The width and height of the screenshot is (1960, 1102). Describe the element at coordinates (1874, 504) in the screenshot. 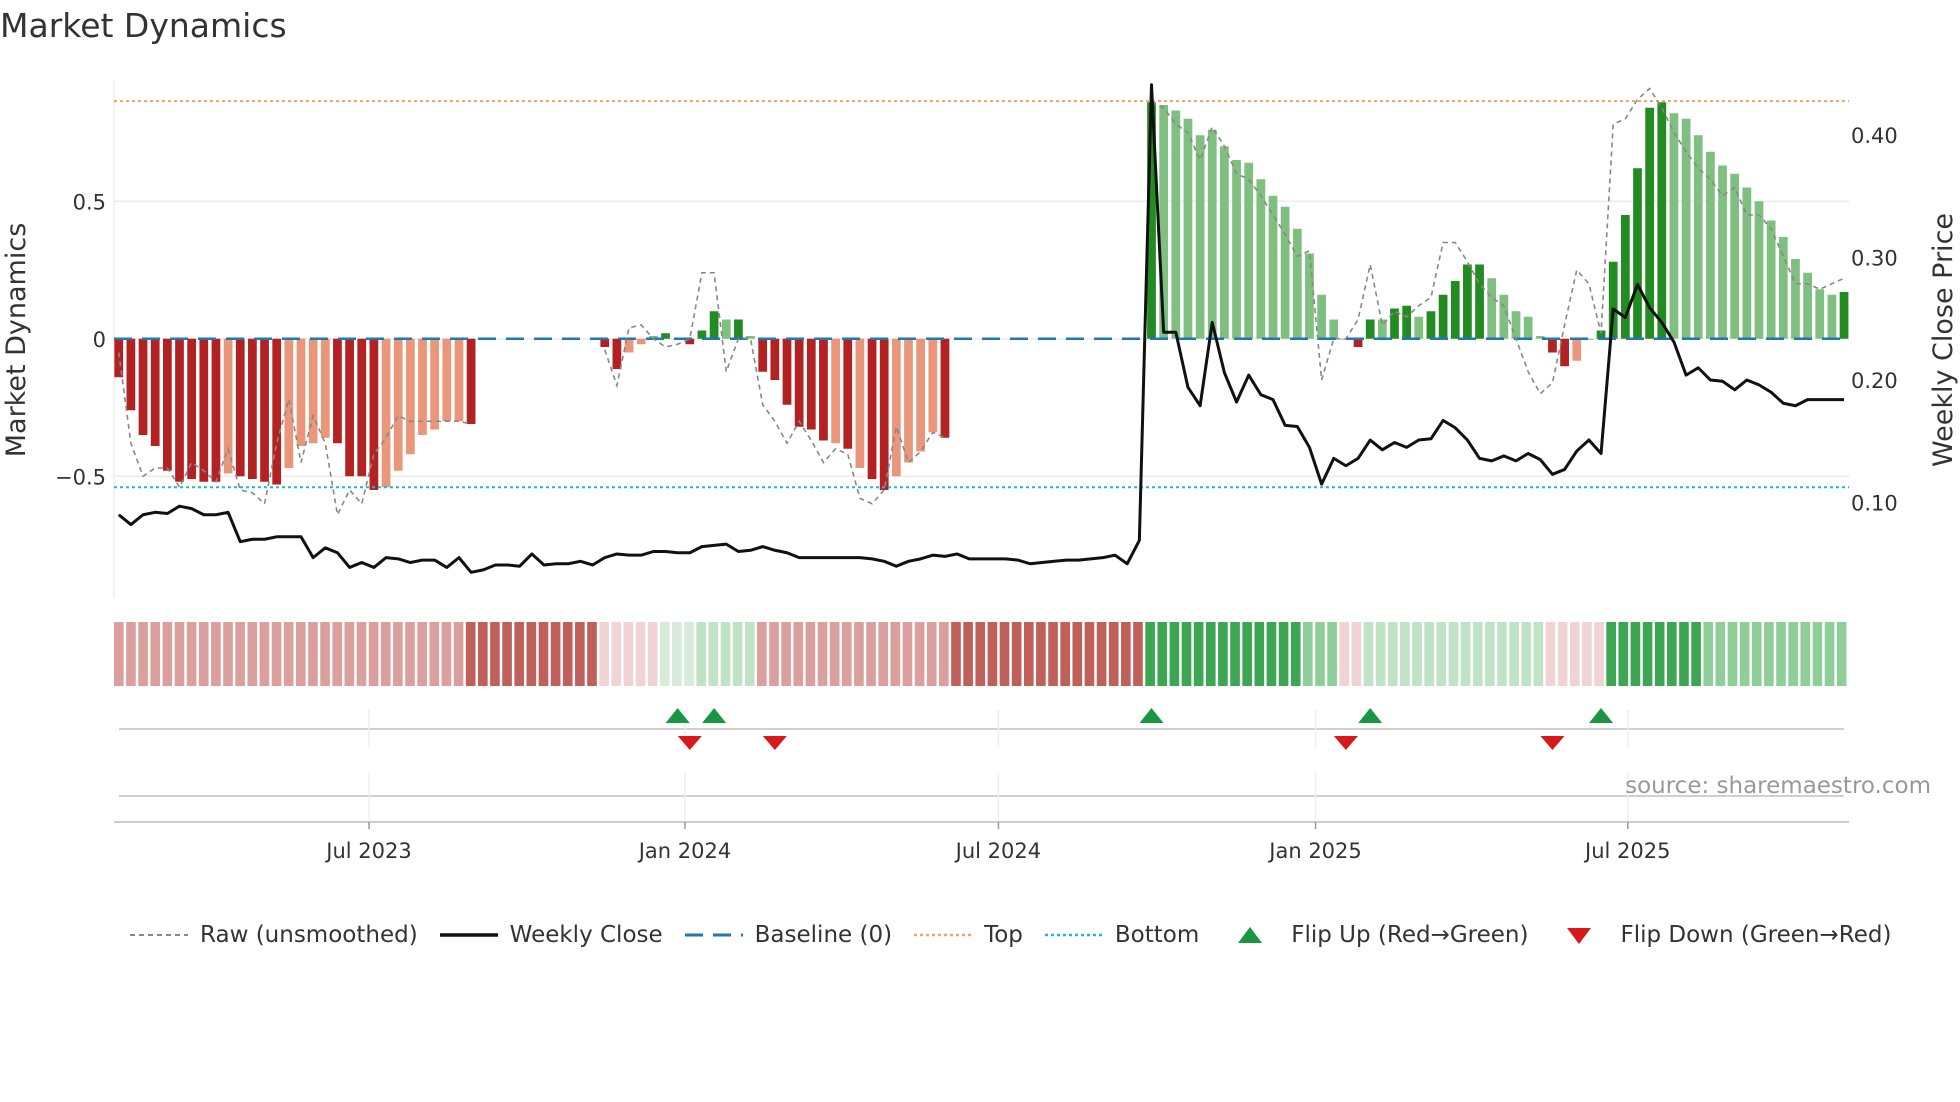

I see `y-right-tick-label: 0.10` at that location.